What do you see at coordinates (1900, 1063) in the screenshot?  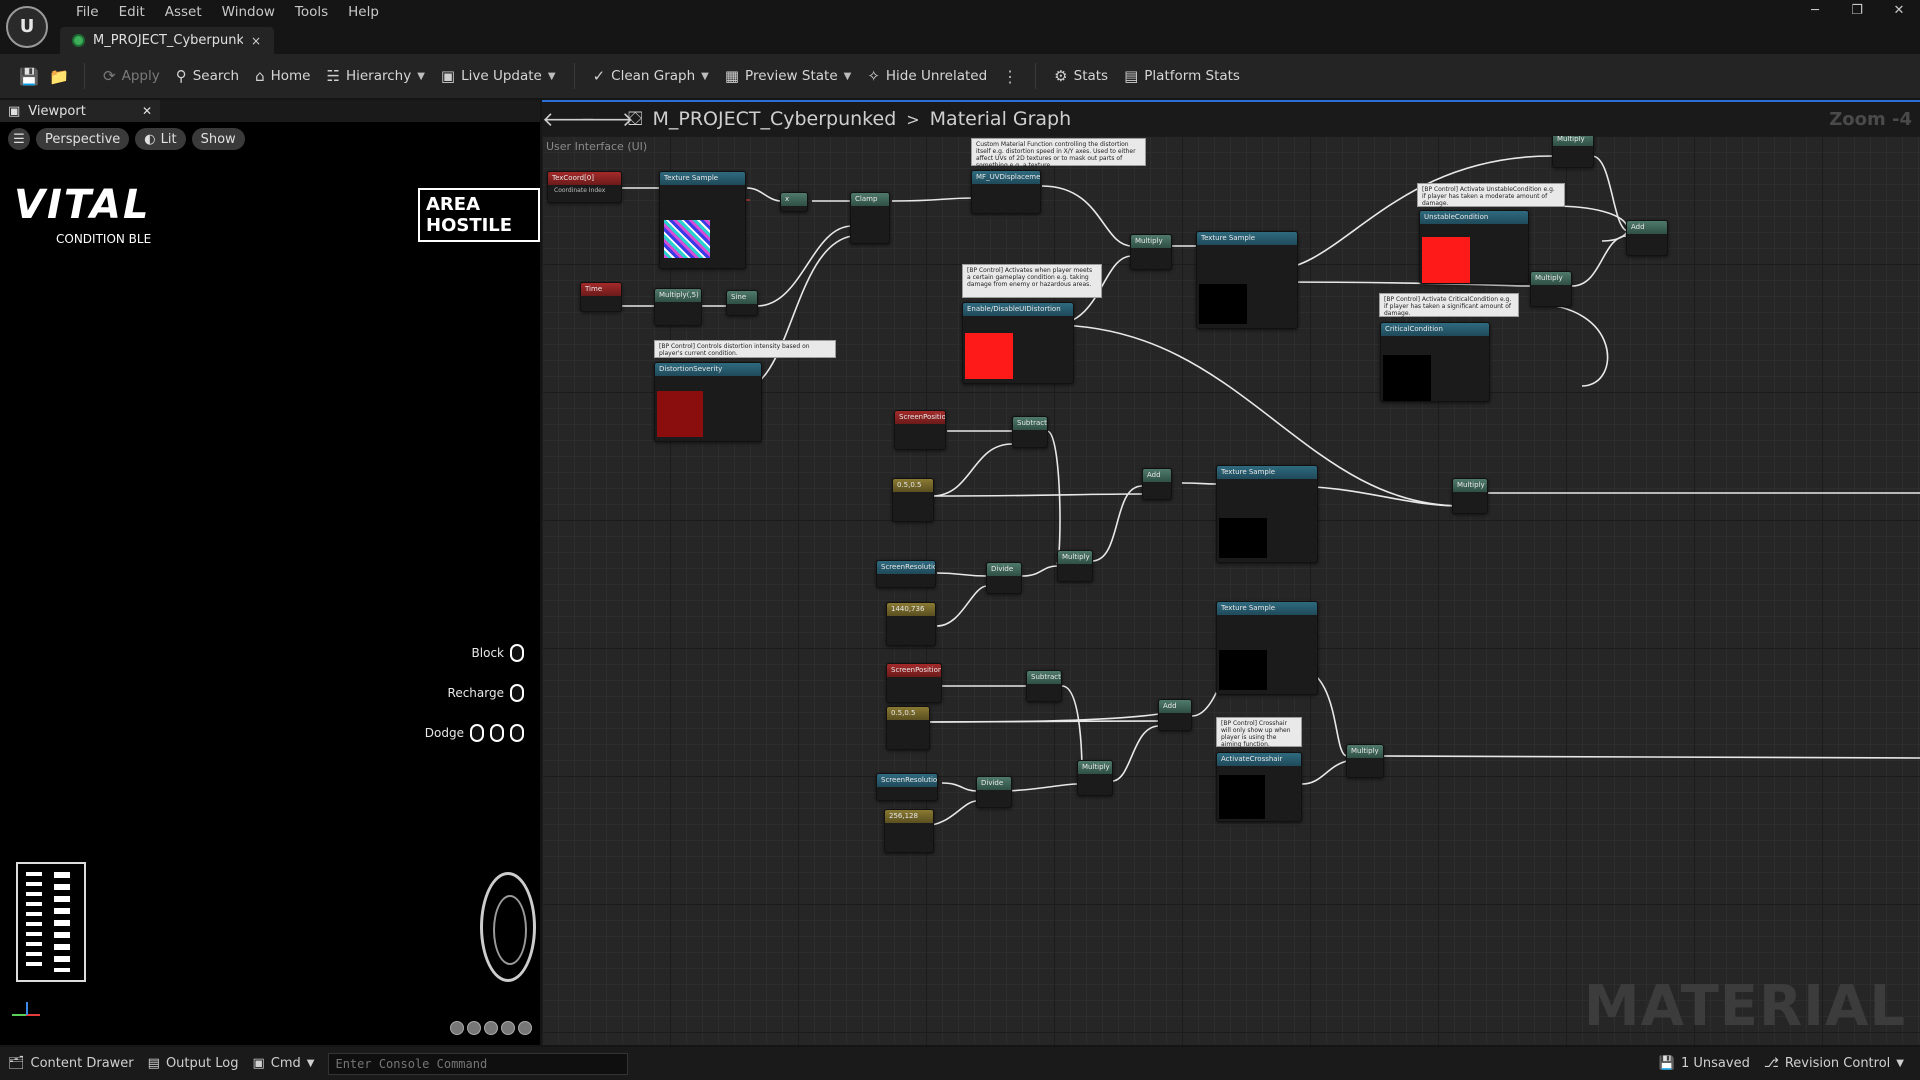 I see `chevron-down-icon: ▼` at bounding box center [1900, 1063].